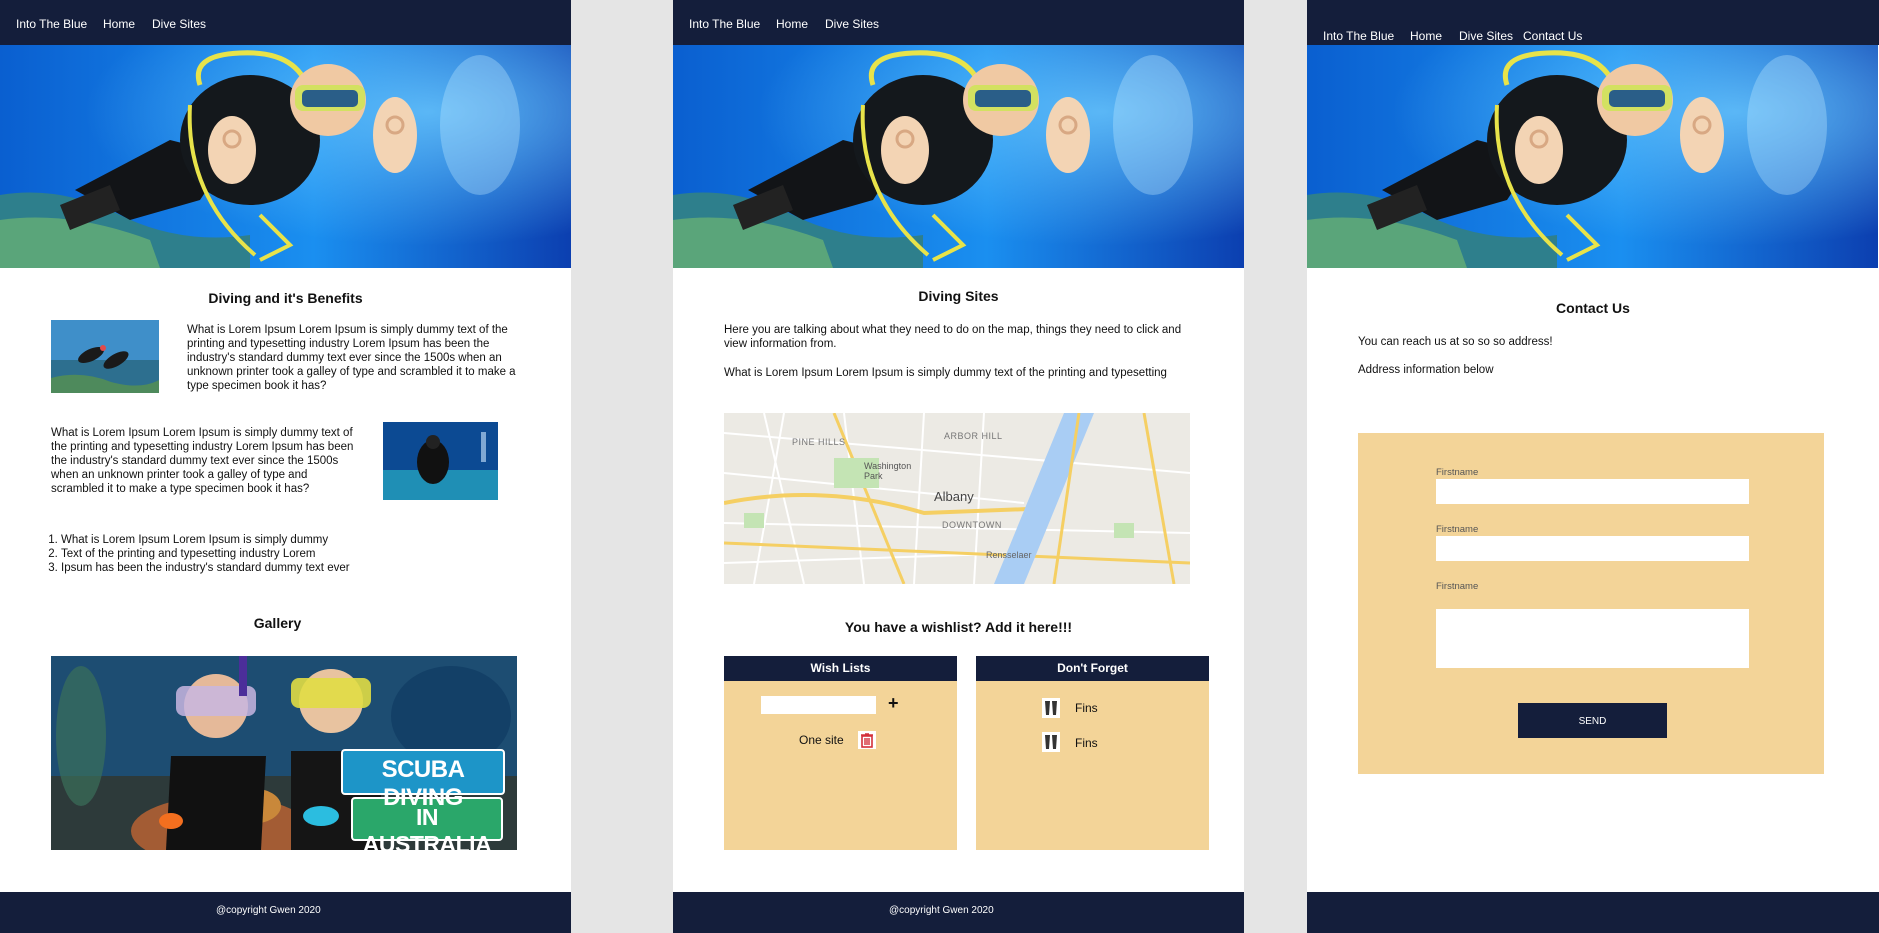 This screenshot has width=1879, height=933. Describe the element at coordinates (1593, 308) in the screenshot. I see `contact-title: Contact Us` at that location.